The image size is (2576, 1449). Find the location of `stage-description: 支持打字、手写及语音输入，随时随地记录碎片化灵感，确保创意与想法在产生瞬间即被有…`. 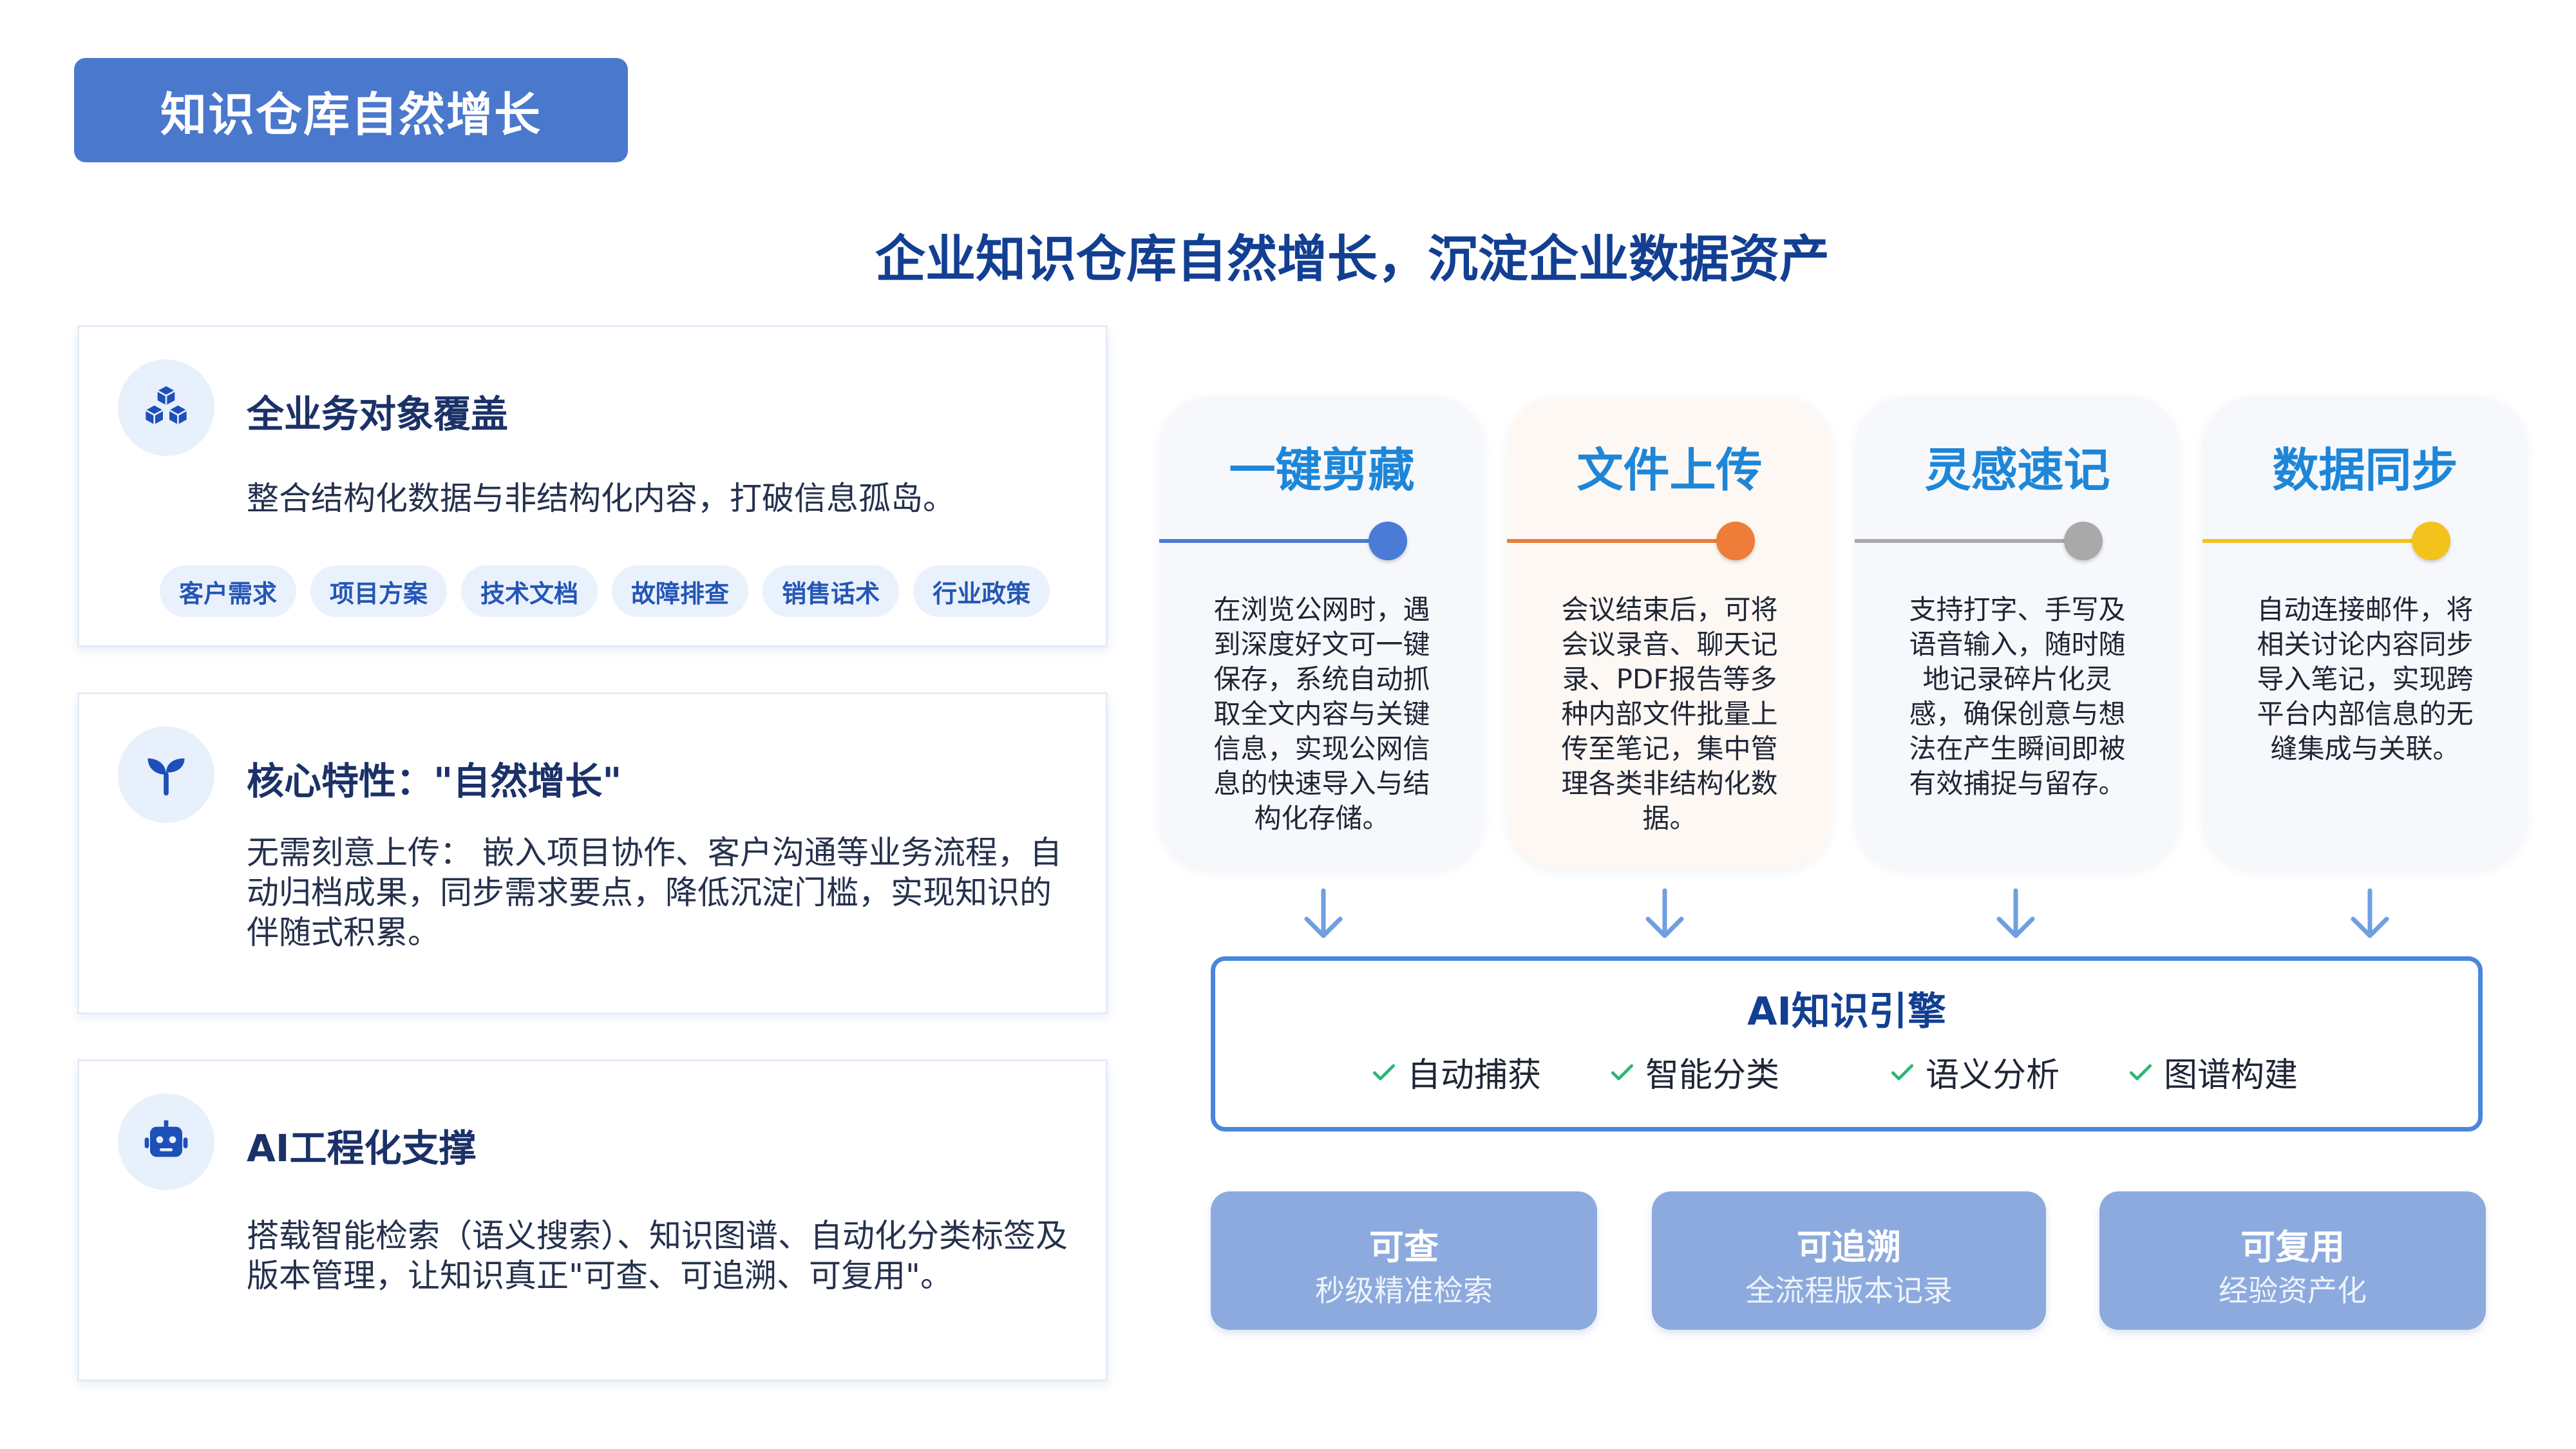

stage-description: 支持打字、手写及语音输入，随时随地记录碎片化灵感，确保创意与想法在产生瞬间即被有… is located at coordinates (2018, 696).